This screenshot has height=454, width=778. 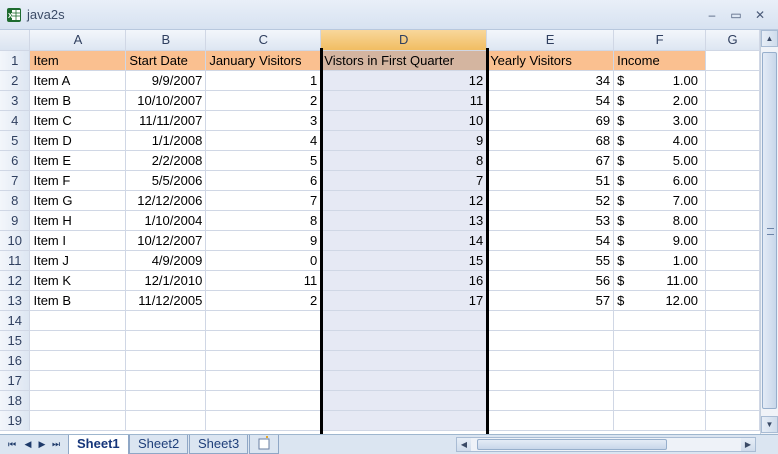 What do you see at coordinates (659, 200) in the screenshot?
I see `cell-income: $7.00` at bounding box center [659, 200].